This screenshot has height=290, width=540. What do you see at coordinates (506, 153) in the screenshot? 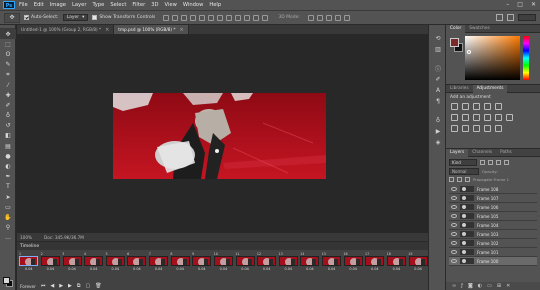
I see `tab-paths: Paths` at bounding box center [506, 153].